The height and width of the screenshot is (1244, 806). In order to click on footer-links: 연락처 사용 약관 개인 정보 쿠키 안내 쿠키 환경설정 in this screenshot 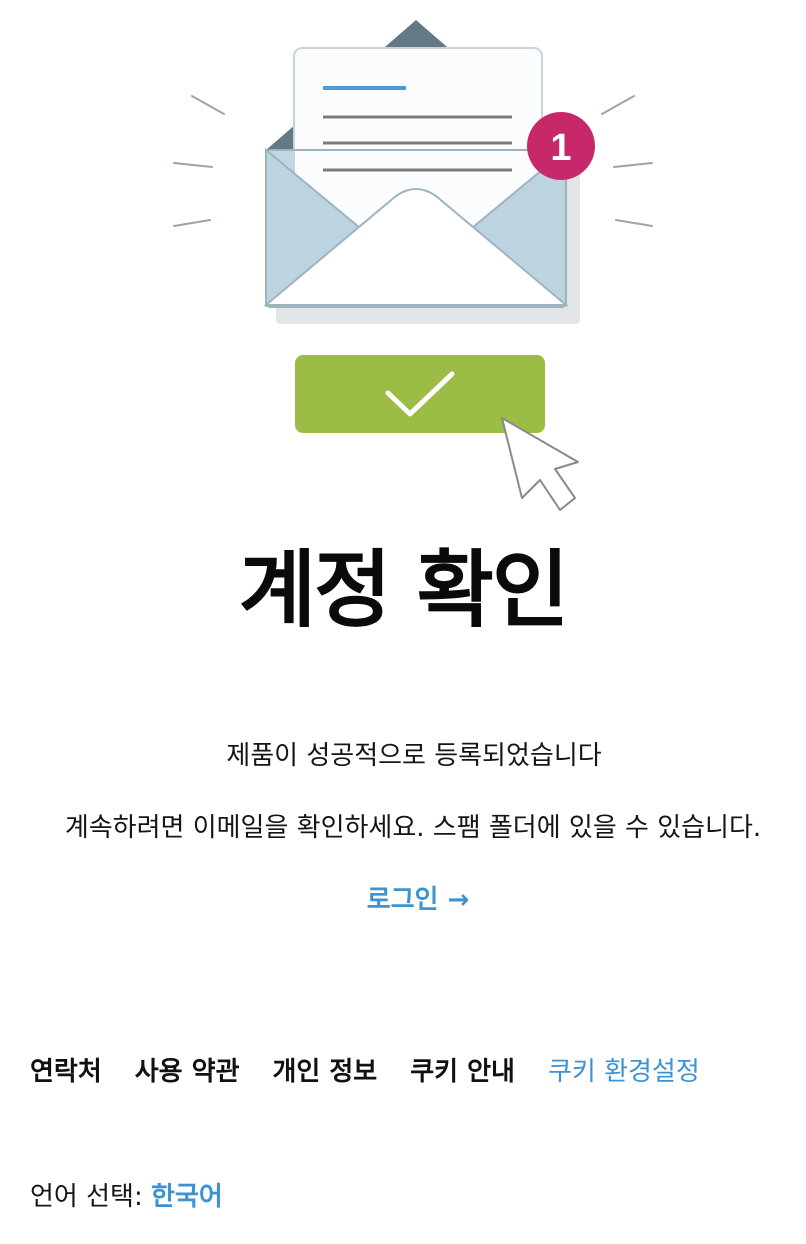, I will do `click(365, 1072)`.